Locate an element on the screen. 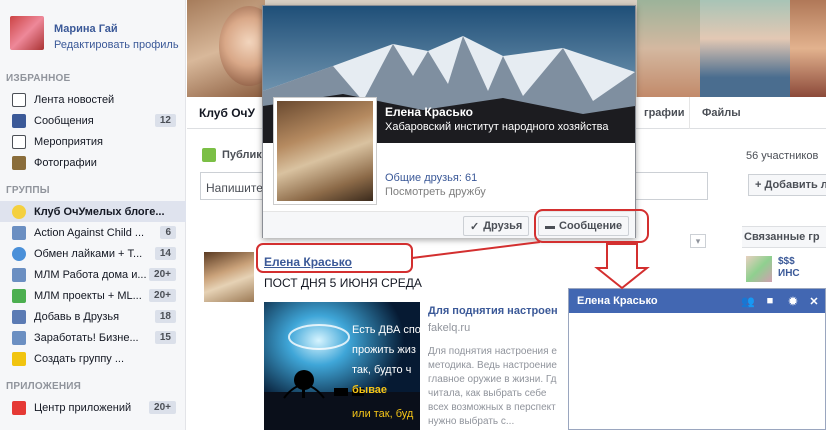 The height and width of the screenshot is (430, 826). group-item-badge: 14 is located at coordinates (165, 253).